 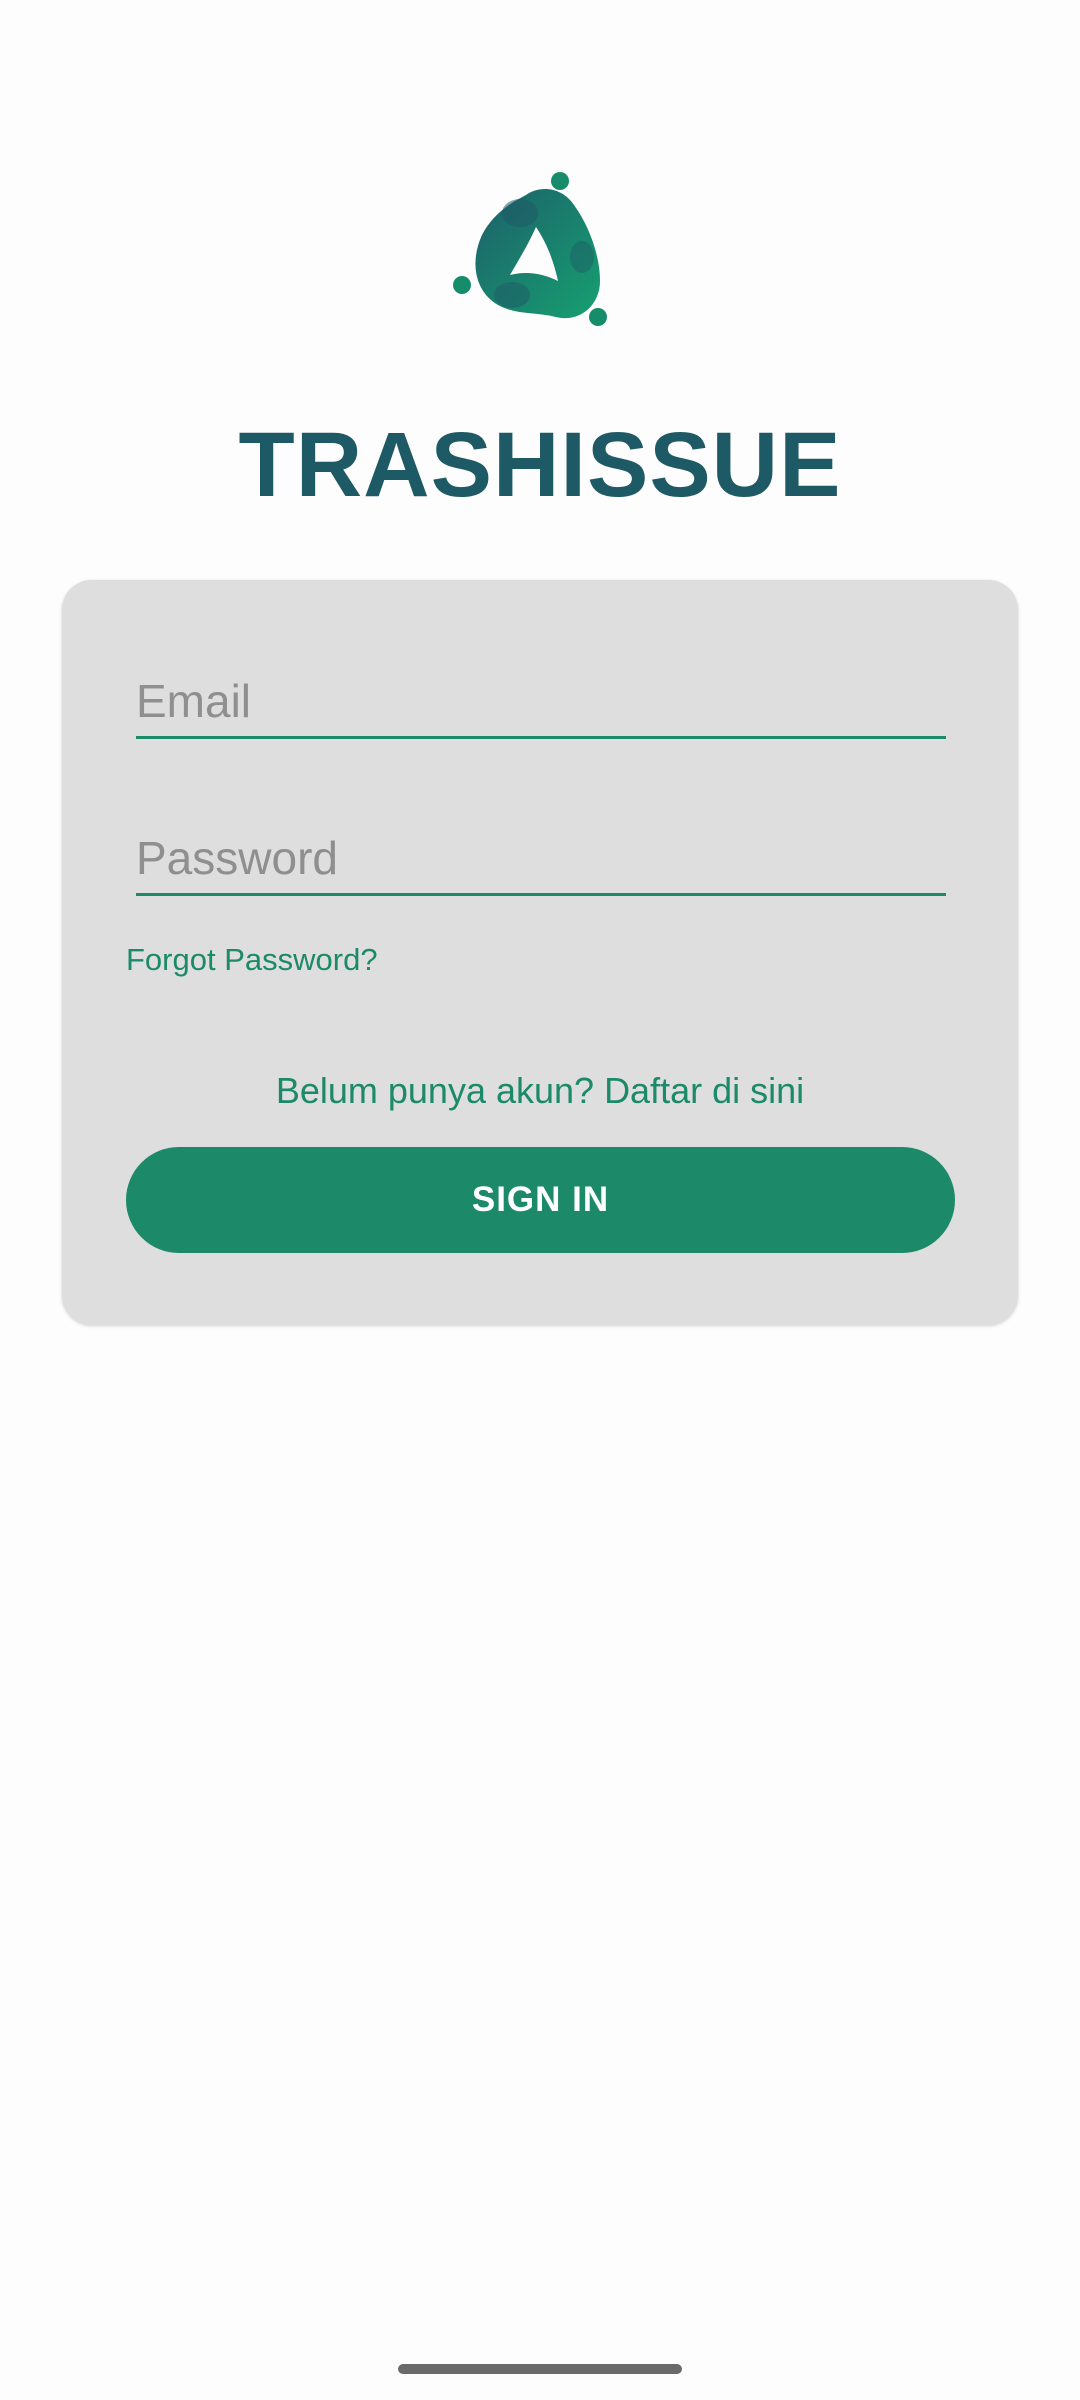 What do you see at coordinates (541, 859) in the screenshot?
I see `password-field` at bounding box center [541, 859].